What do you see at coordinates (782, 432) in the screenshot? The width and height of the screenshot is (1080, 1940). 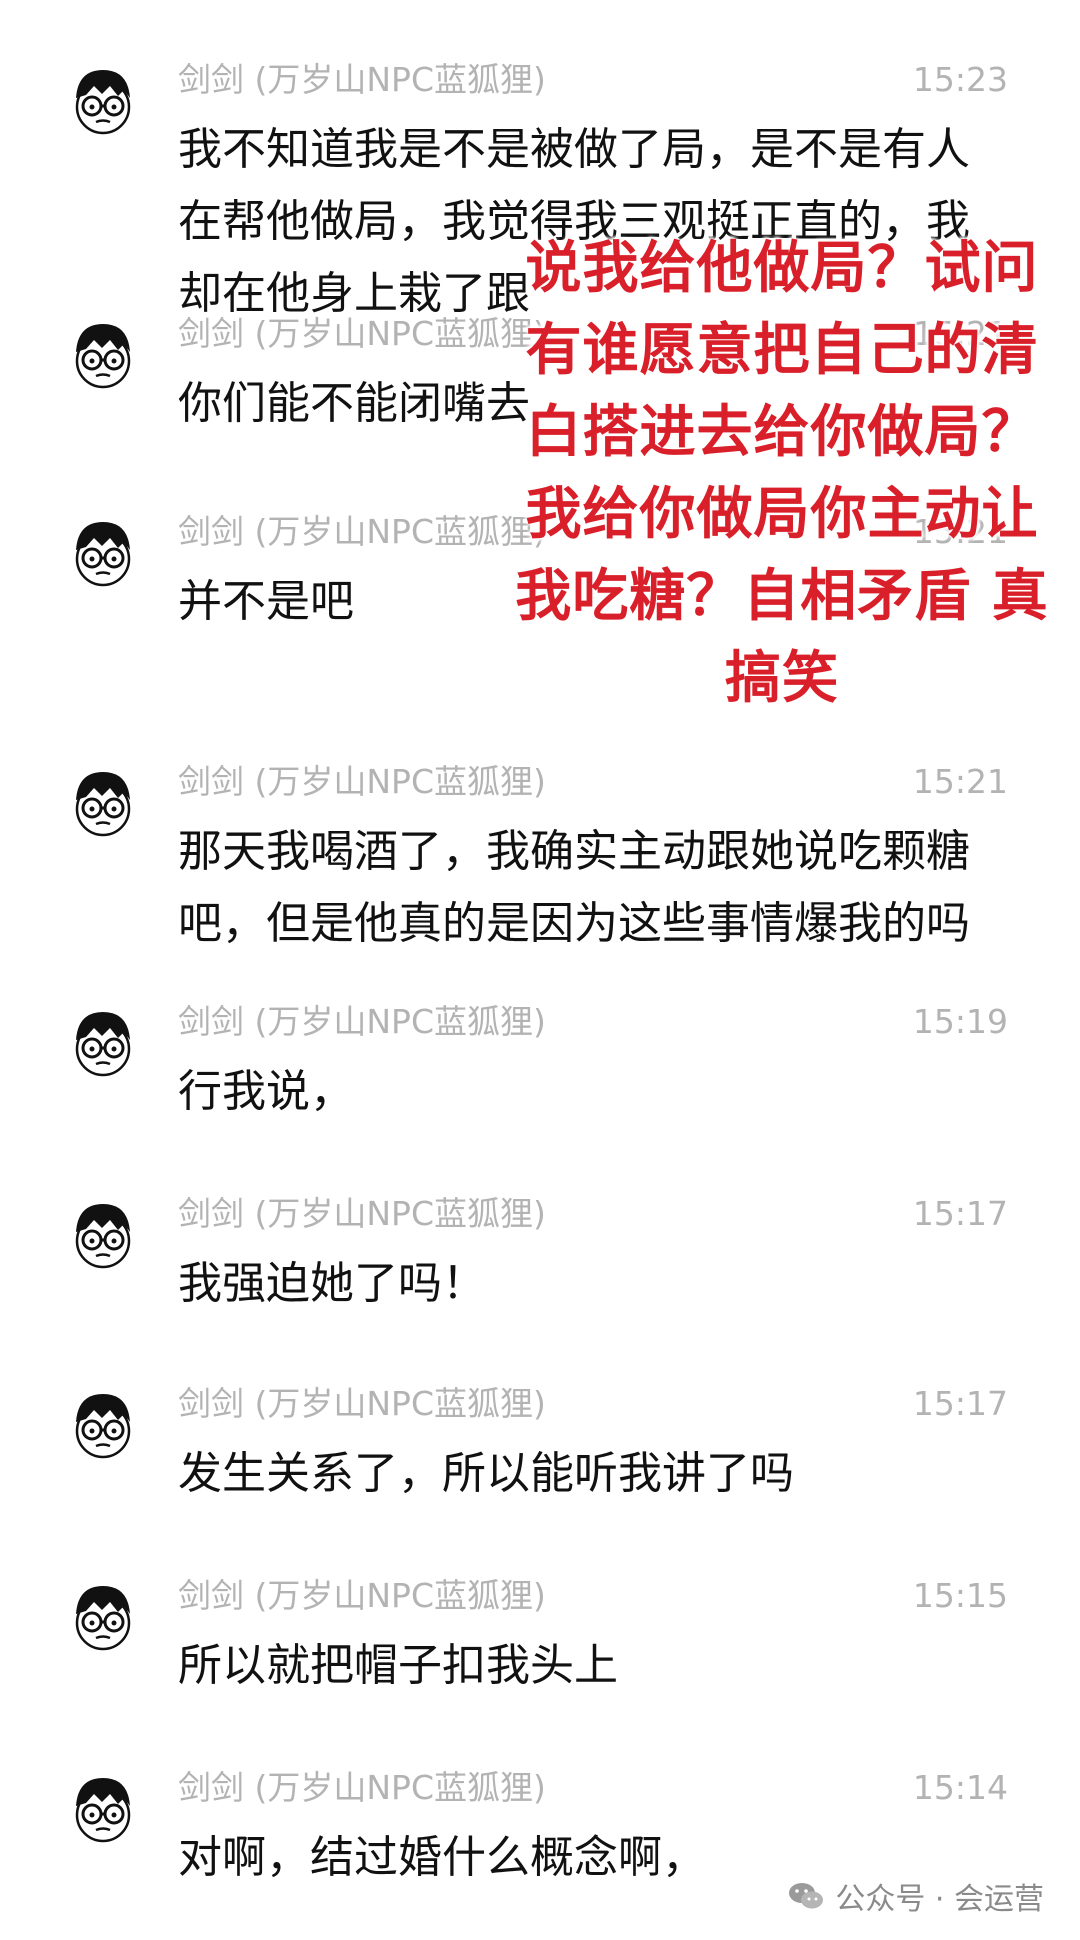 I see `overlay-line: 白搭进去给你做局？` at bounding box center [782, 432].